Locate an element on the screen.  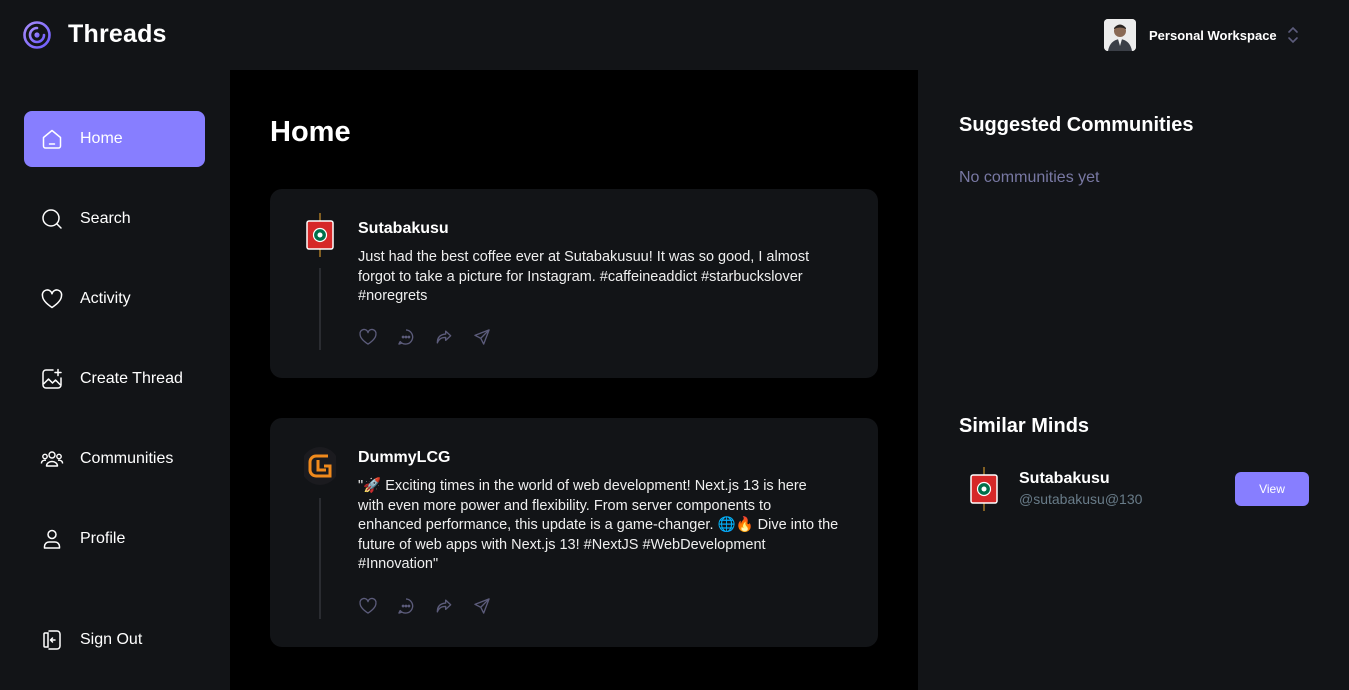
home-icon is located at coordinates (52, 139).